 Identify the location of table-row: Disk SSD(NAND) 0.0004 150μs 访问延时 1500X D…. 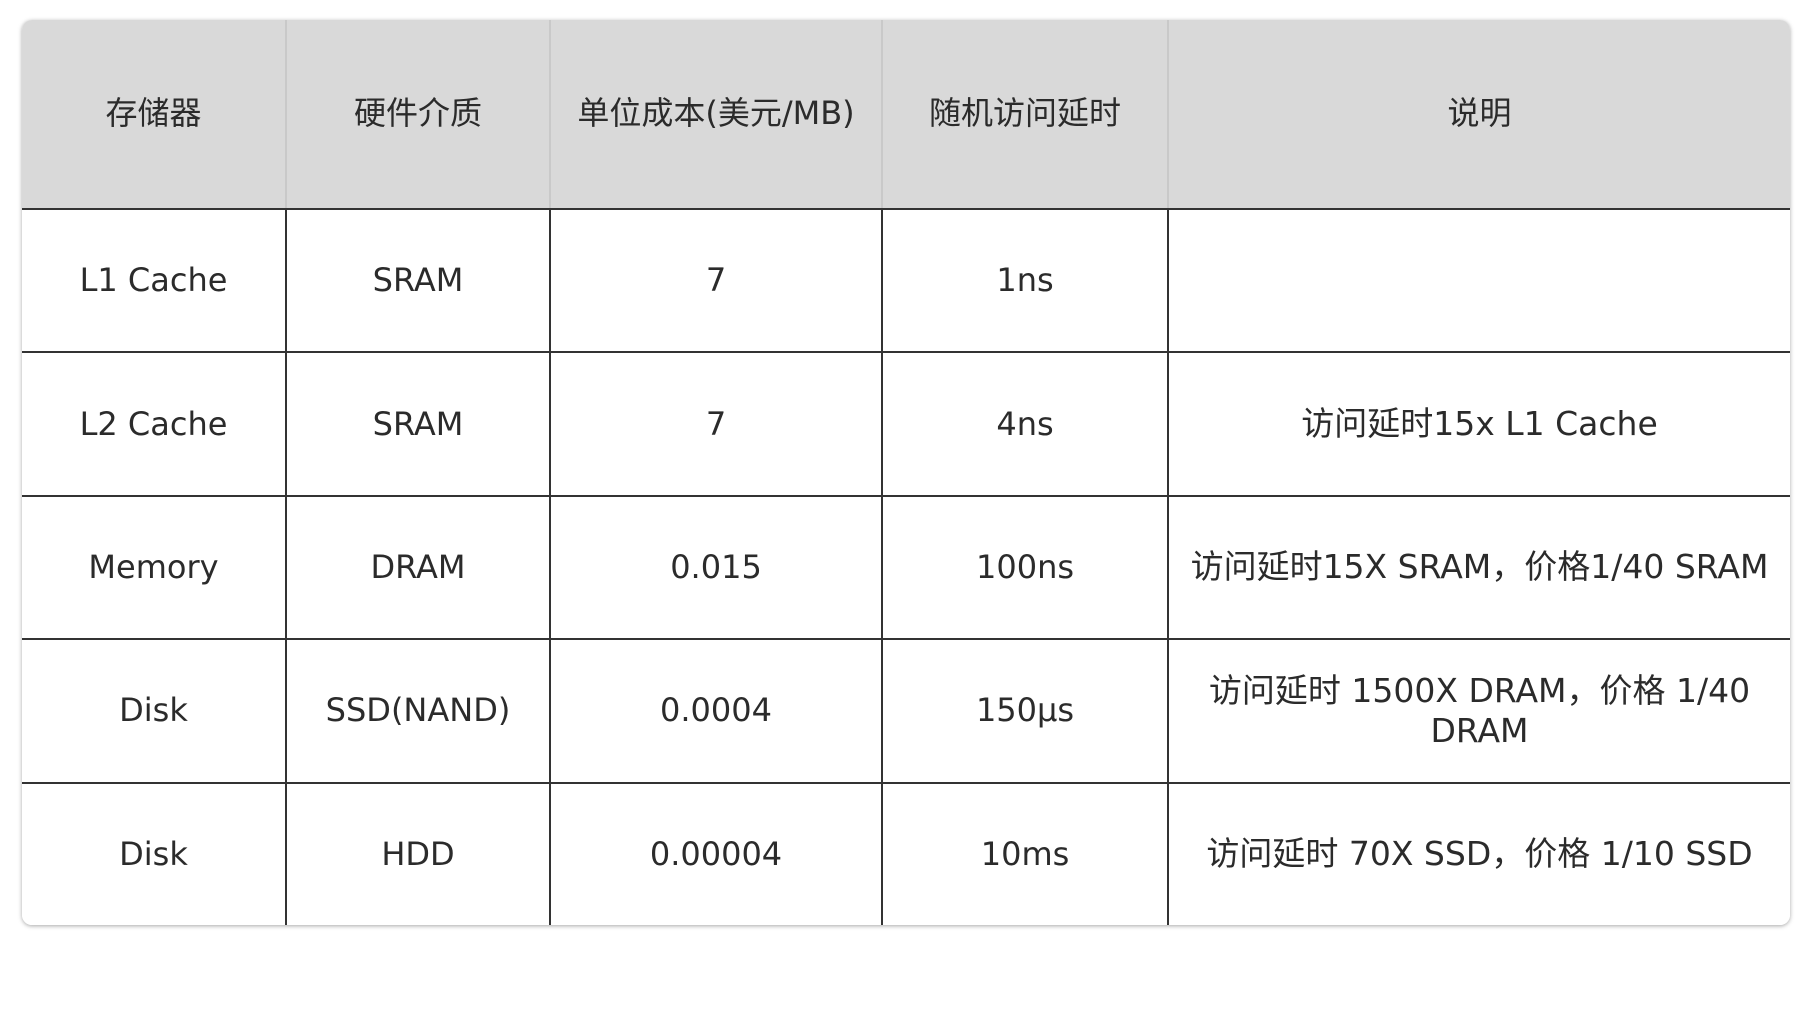
(906, 711).